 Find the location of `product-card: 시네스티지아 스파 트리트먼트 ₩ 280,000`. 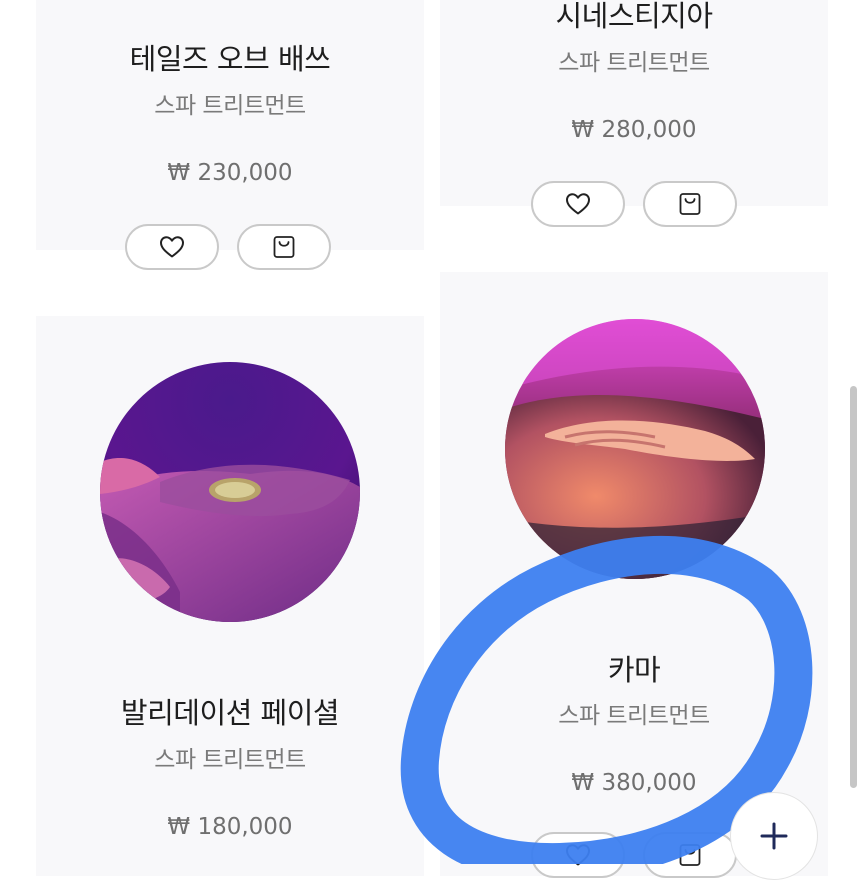

product-card: 시네스티지아 스파 트리트먼트 ₩ 280,000 is located at coordinates (634, 103).